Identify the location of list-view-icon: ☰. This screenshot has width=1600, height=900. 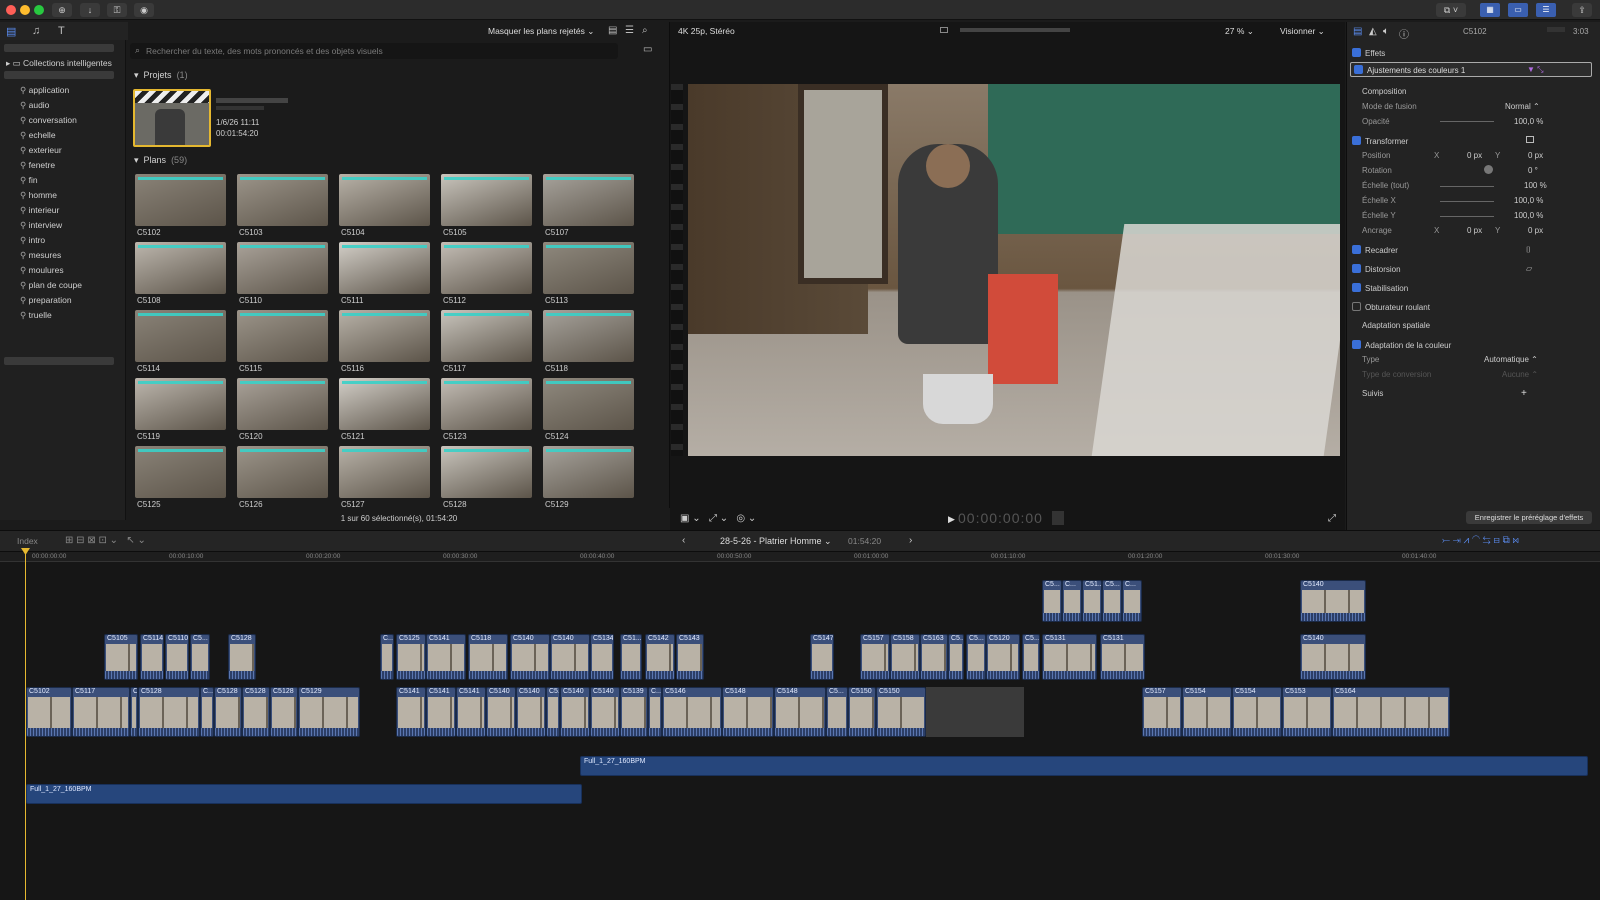
(629, 30).